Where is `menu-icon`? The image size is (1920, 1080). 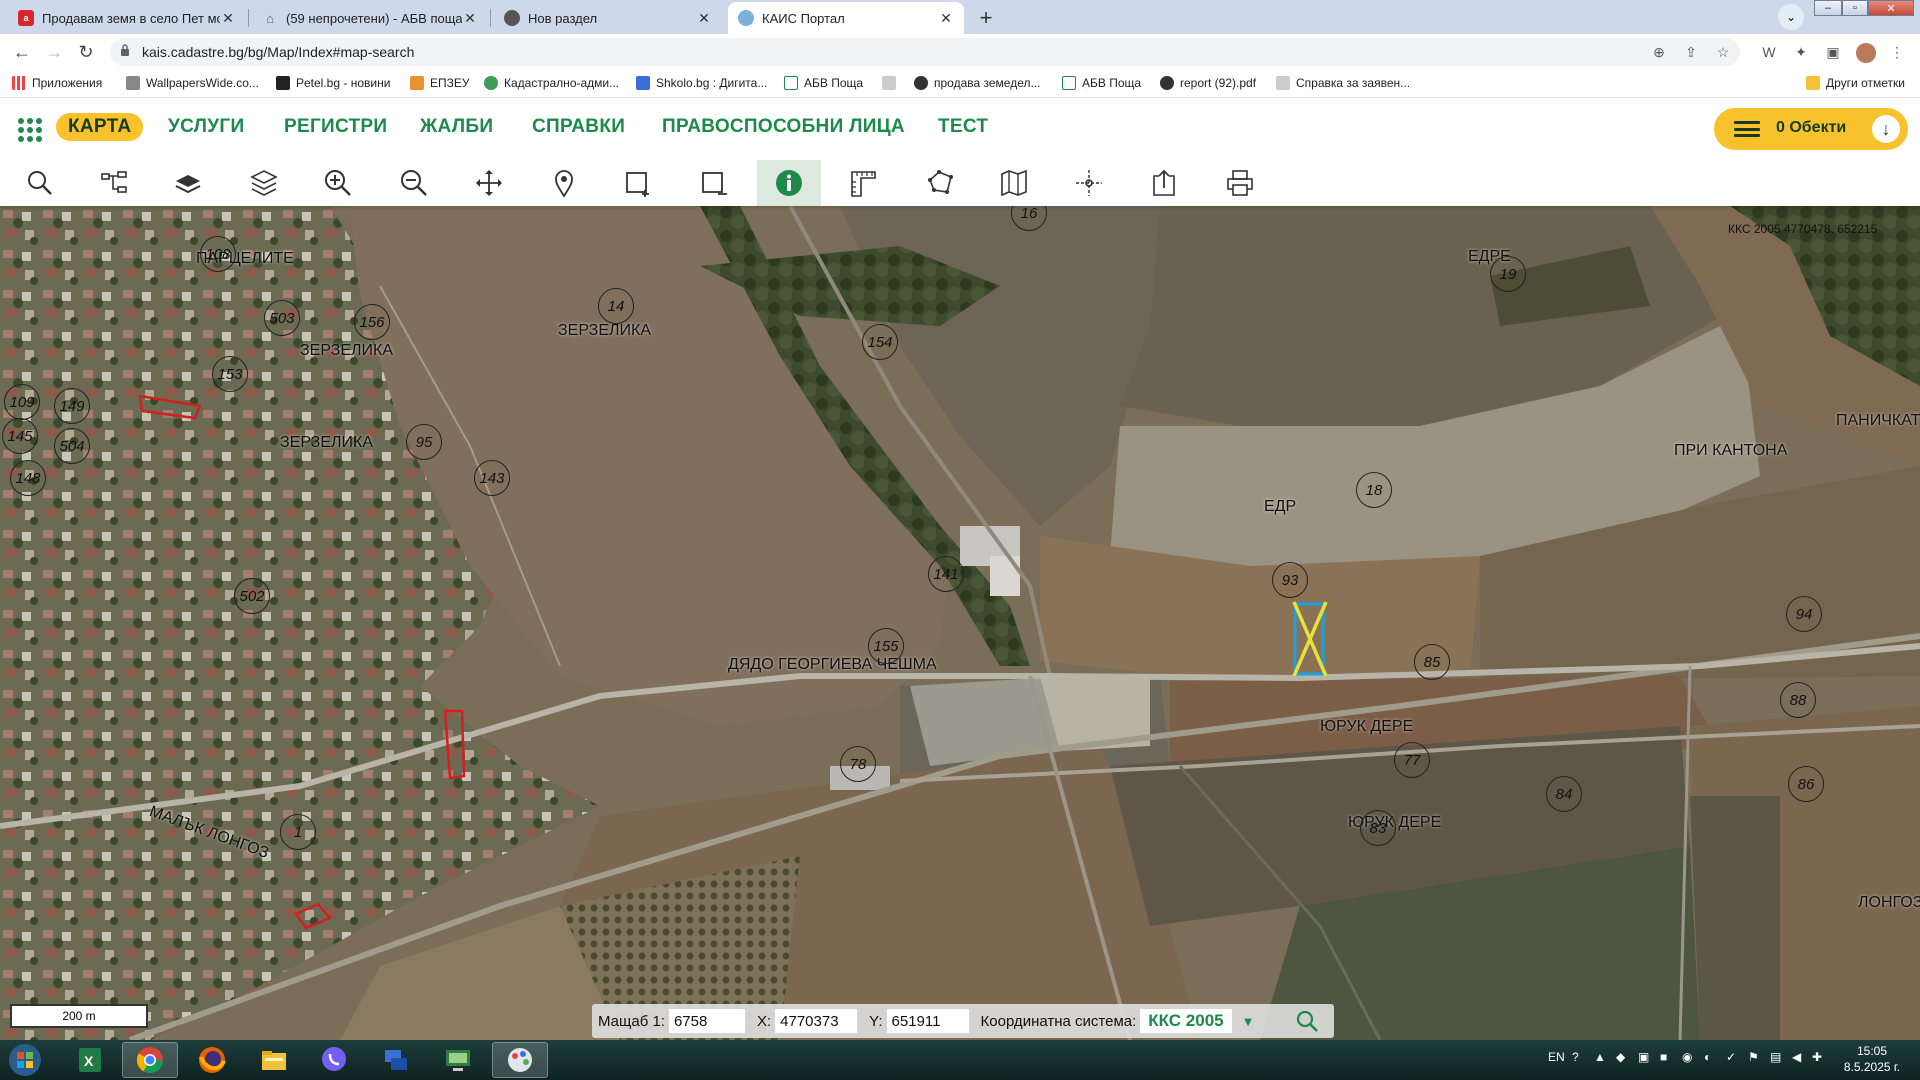
menu-icon is located at coordinates (1747, 129).